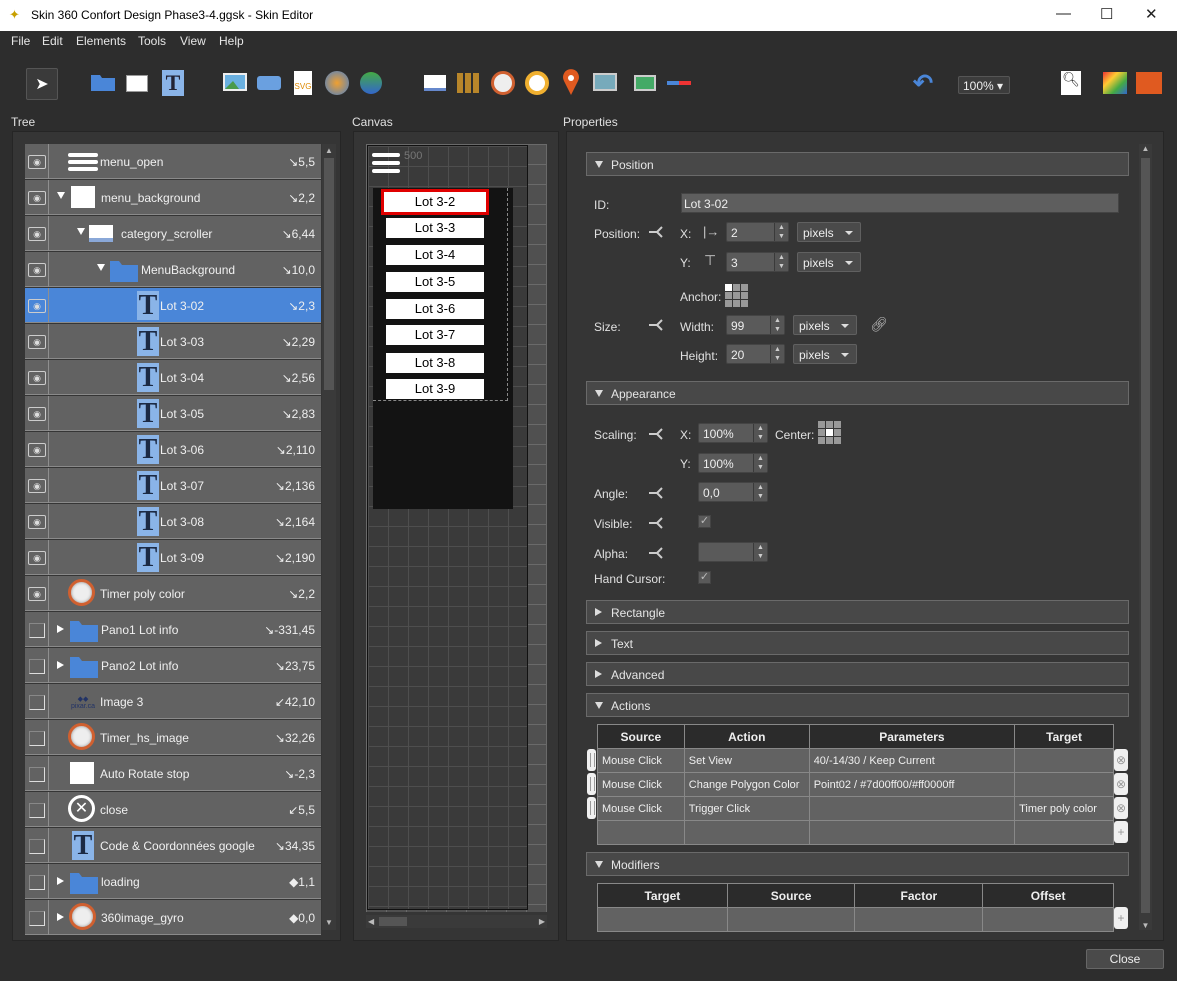 This screenshot has width=1177, height=981. I want to click on pointer-tool-button: ➤, so click(42, 84).